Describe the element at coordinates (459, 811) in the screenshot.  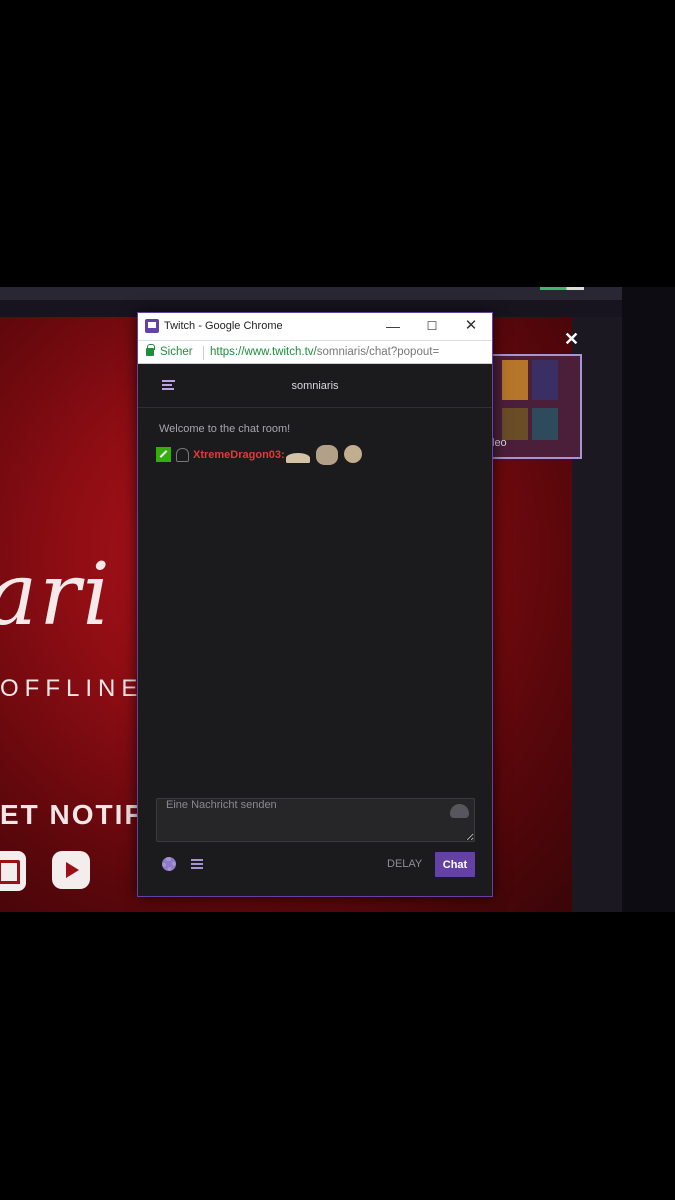
I see `emote-picker-icon` at that location.